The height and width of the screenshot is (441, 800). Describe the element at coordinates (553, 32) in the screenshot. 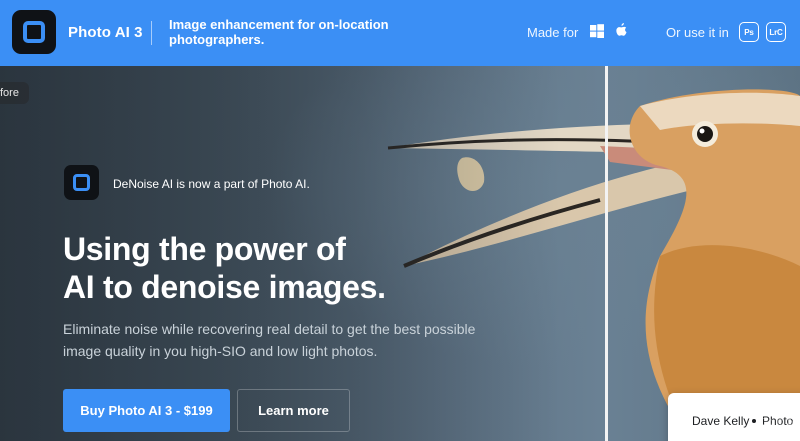

I see `made-for-label: Made for` at that location.